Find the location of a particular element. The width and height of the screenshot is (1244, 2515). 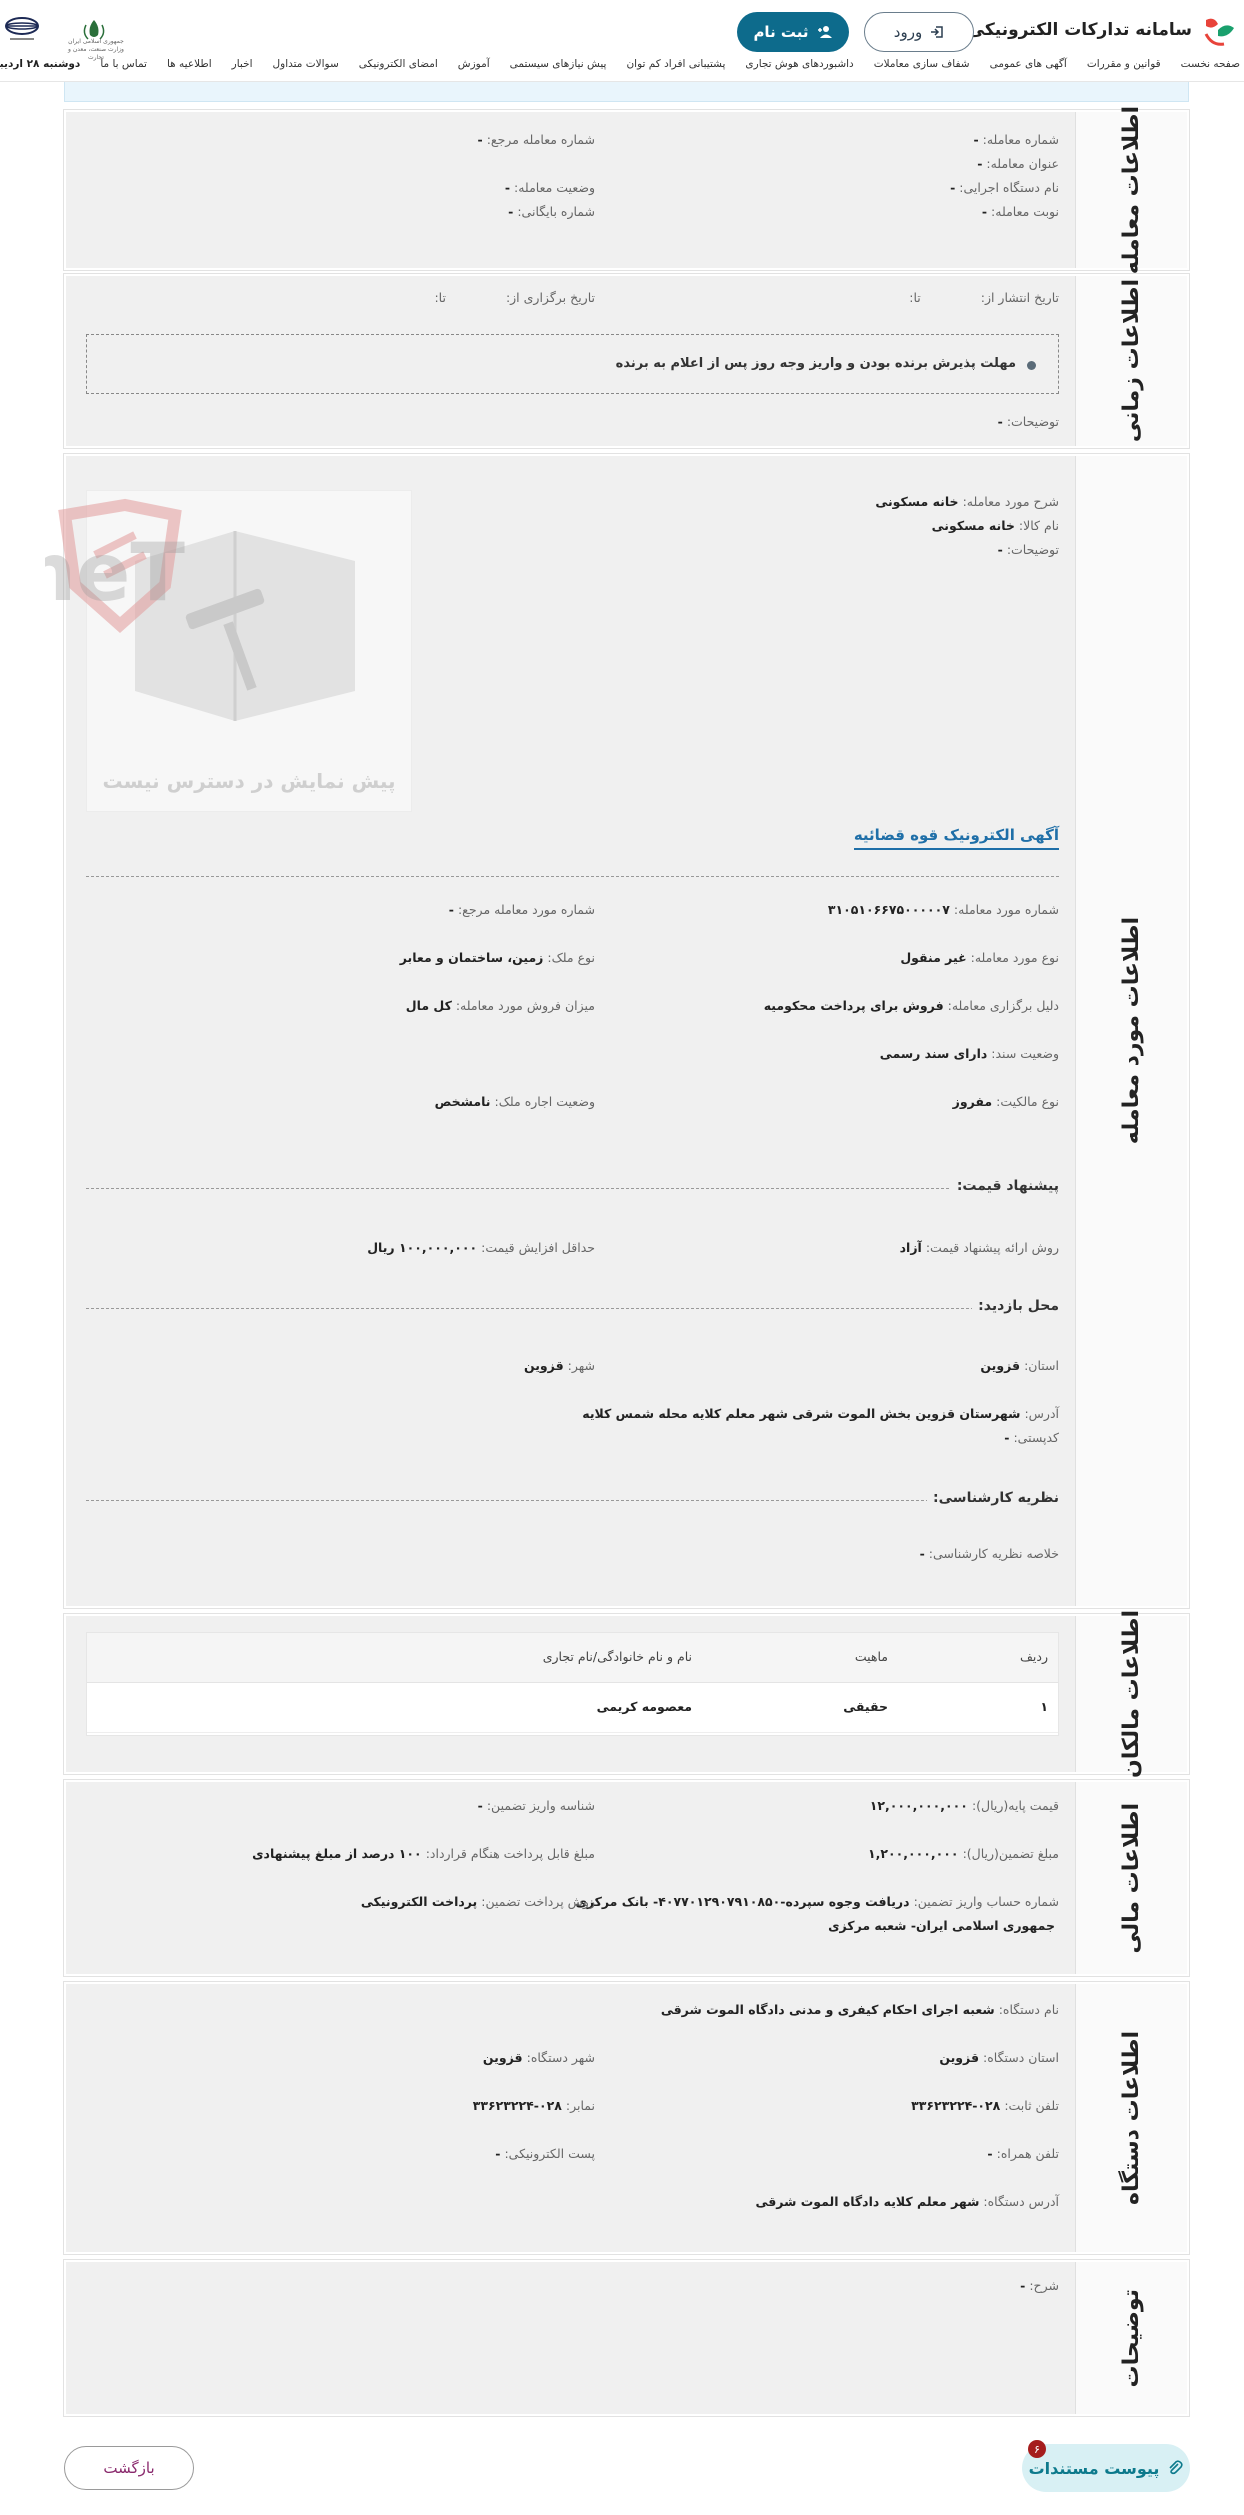

field-pay-method: روش پرداخت تضمین:پرداخت الکترونیکی is located at coordinates (477, 1901).